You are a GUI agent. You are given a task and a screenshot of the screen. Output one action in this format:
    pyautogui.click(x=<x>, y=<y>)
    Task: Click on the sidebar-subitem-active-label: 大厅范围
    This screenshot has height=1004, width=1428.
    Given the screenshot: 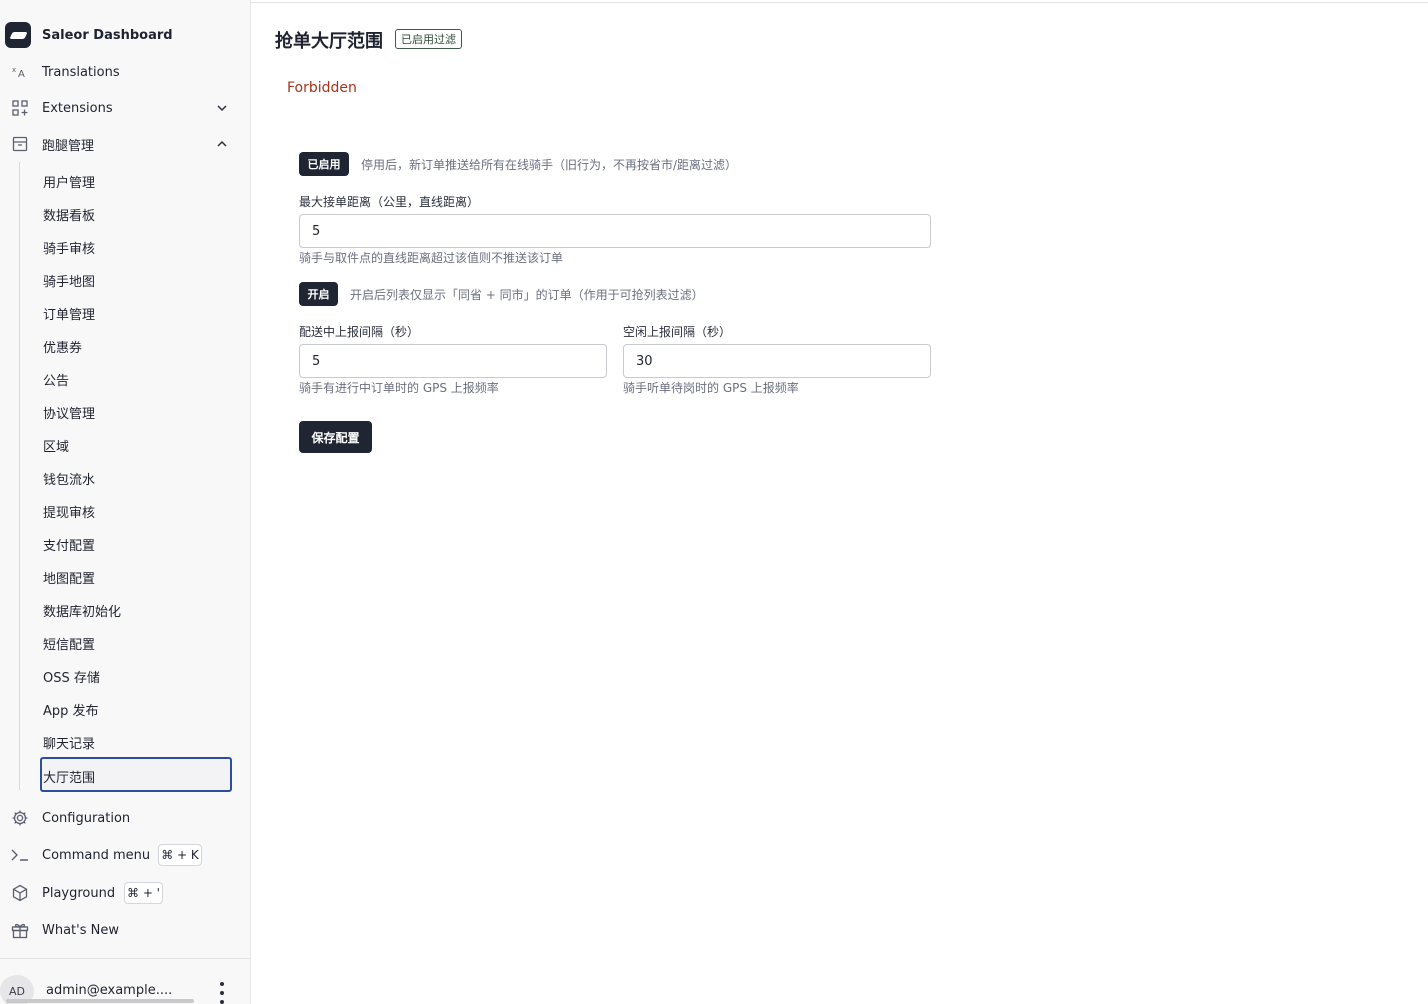 What is the action you would take?
    pyautogui.click(x=69, y=778)
    